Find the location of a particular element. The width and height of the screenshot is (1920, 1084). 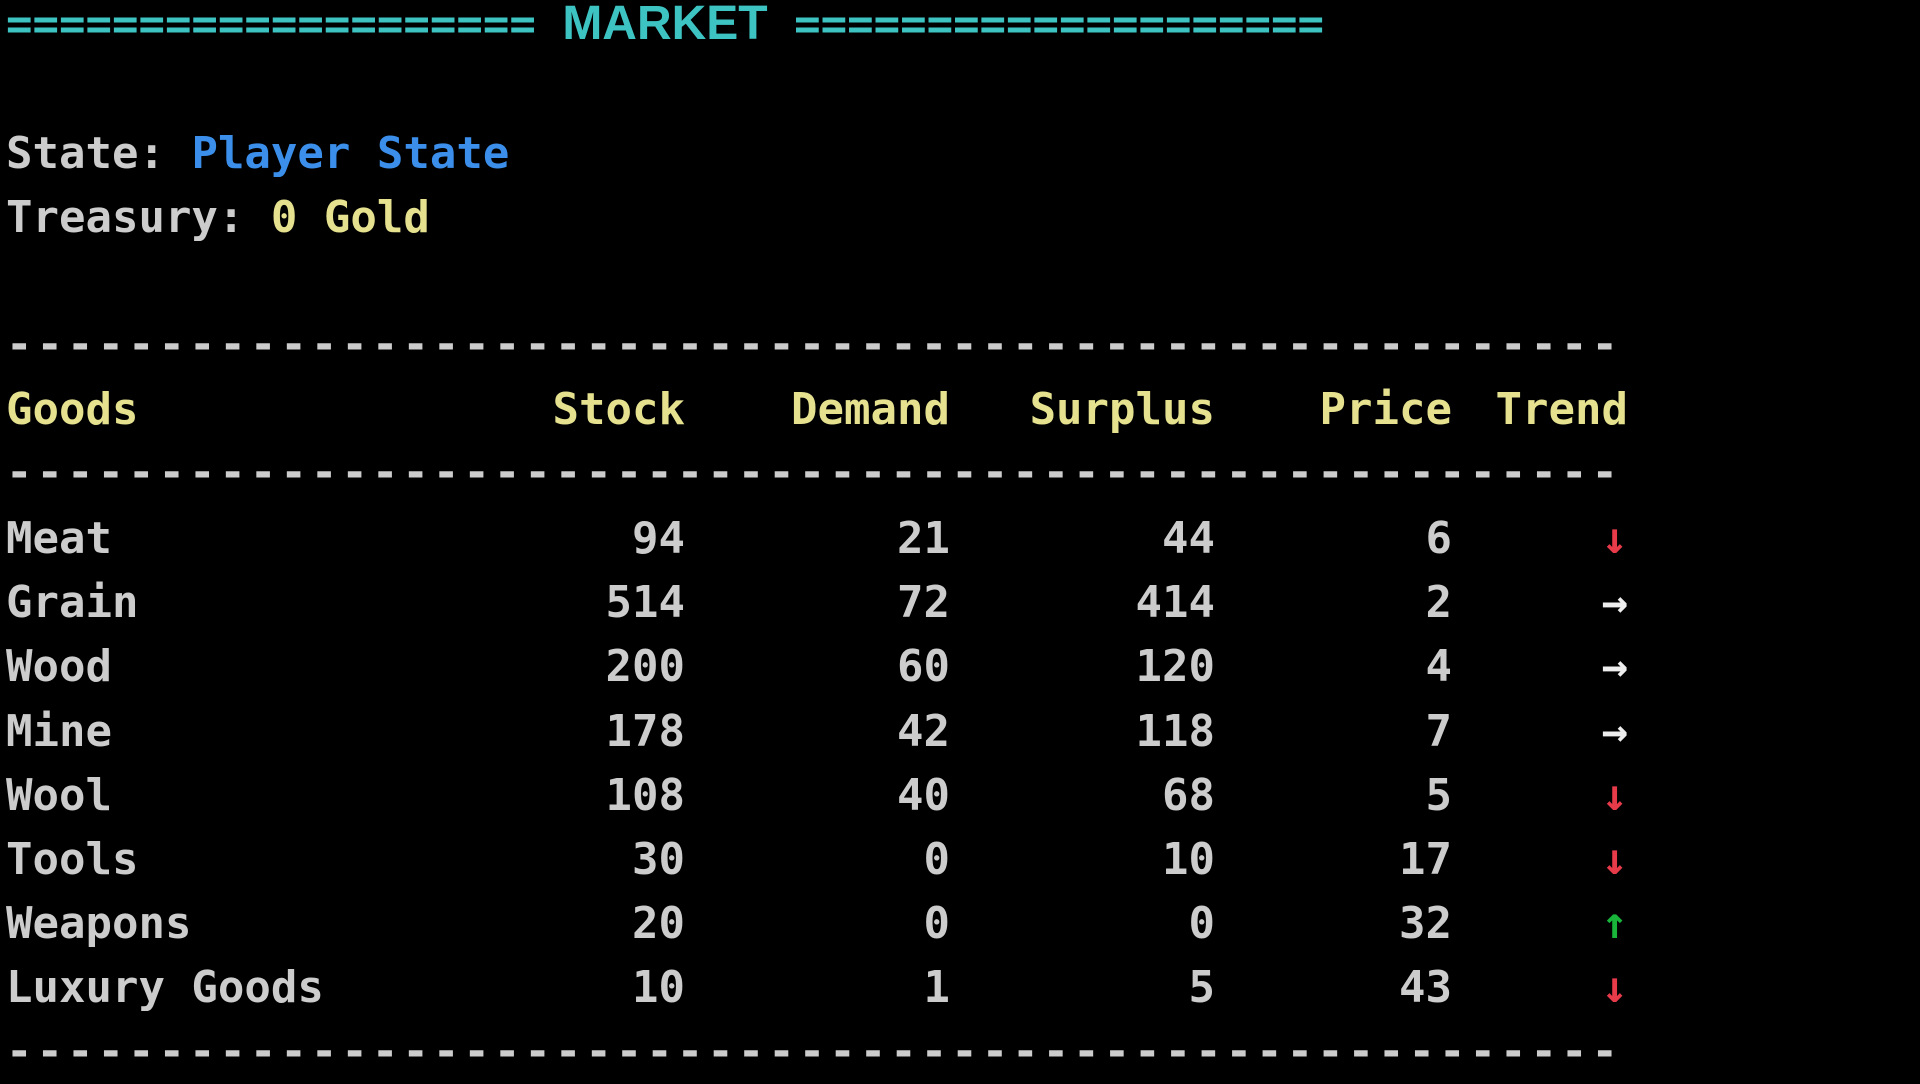

treasury-value: 0 Gold is located at coordinates (350, 217).